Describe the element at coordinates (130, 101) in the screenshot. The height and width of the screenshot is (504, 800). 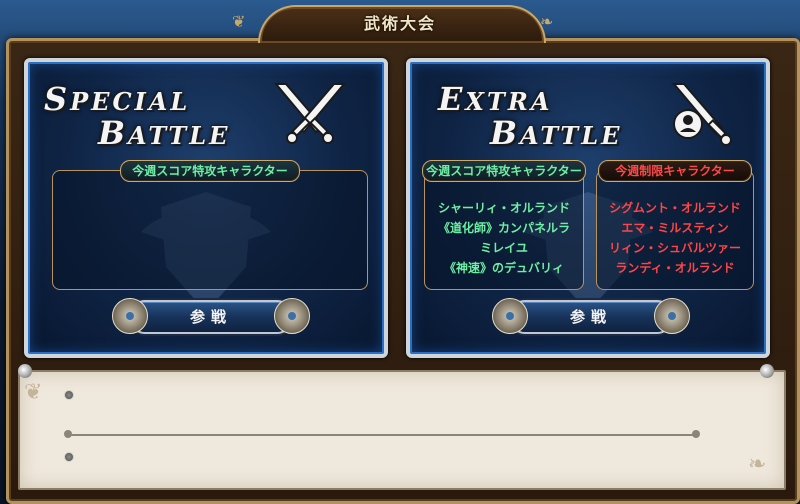
I see `special-title-rest1: PECIAL` at that location.